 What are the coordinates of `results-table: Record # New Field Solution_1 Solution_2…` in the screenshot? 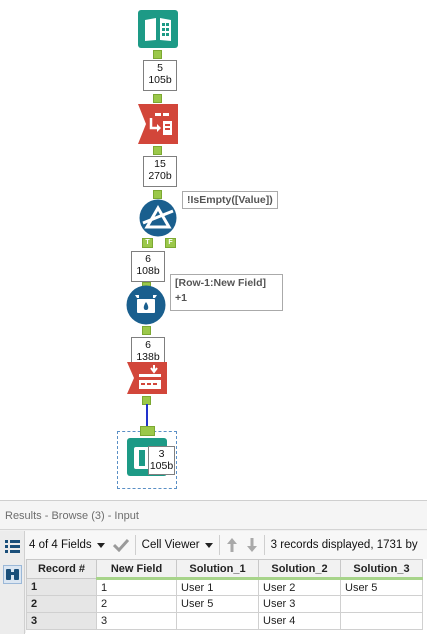 It's located at (224, 594).